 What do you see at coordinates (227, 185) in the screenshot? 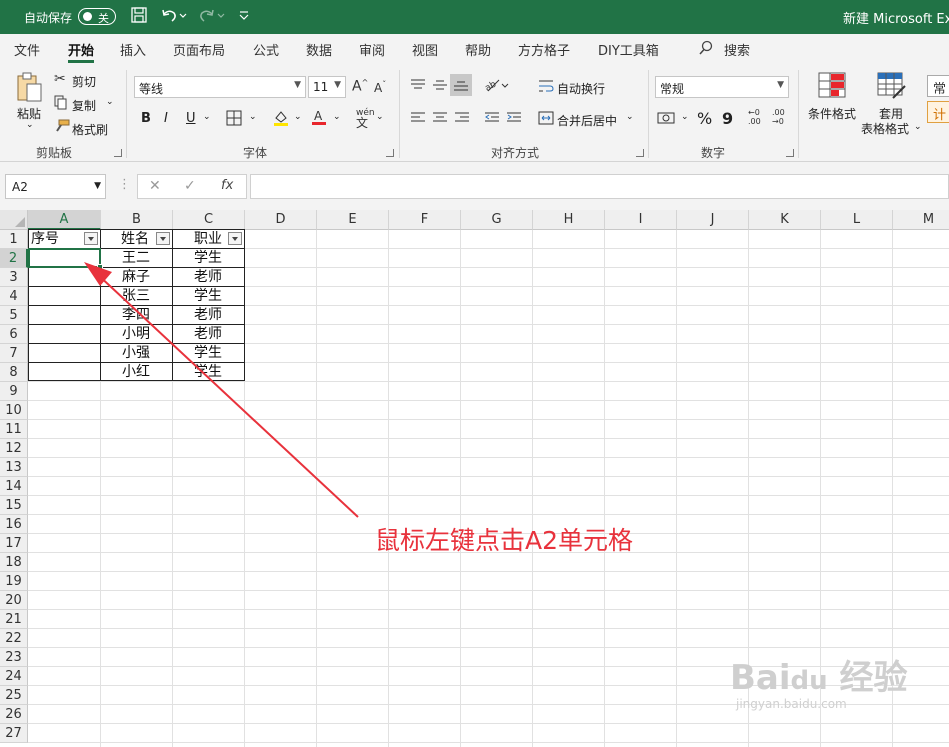
I see `insert-function-icon: fx` at bounding box center [227, 185].